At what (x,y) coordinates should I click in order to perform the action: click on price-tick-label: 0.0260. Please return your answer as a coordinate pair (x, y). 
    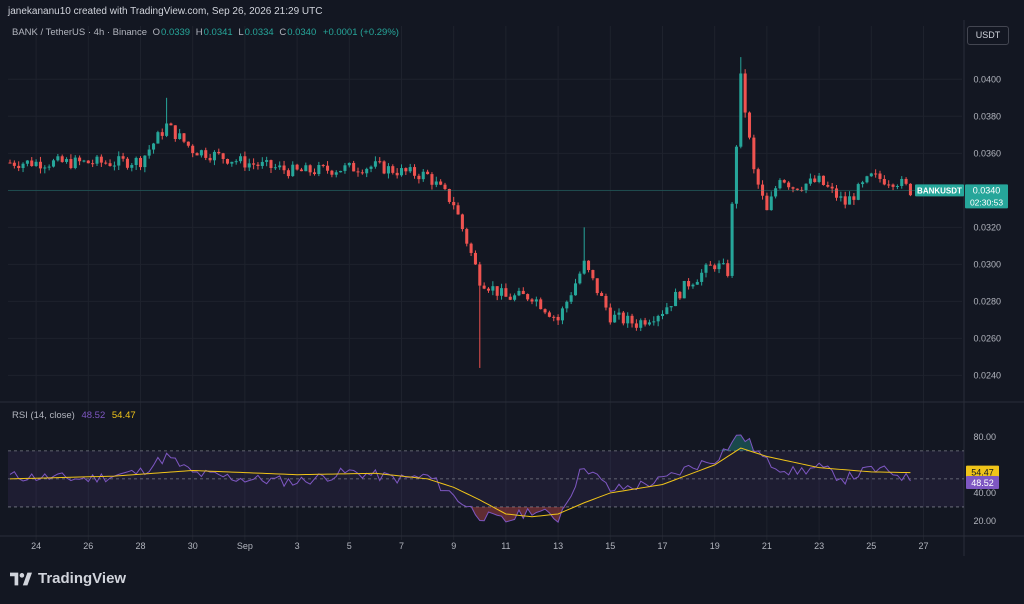
    Looking at the image, I should click on (987, 338).